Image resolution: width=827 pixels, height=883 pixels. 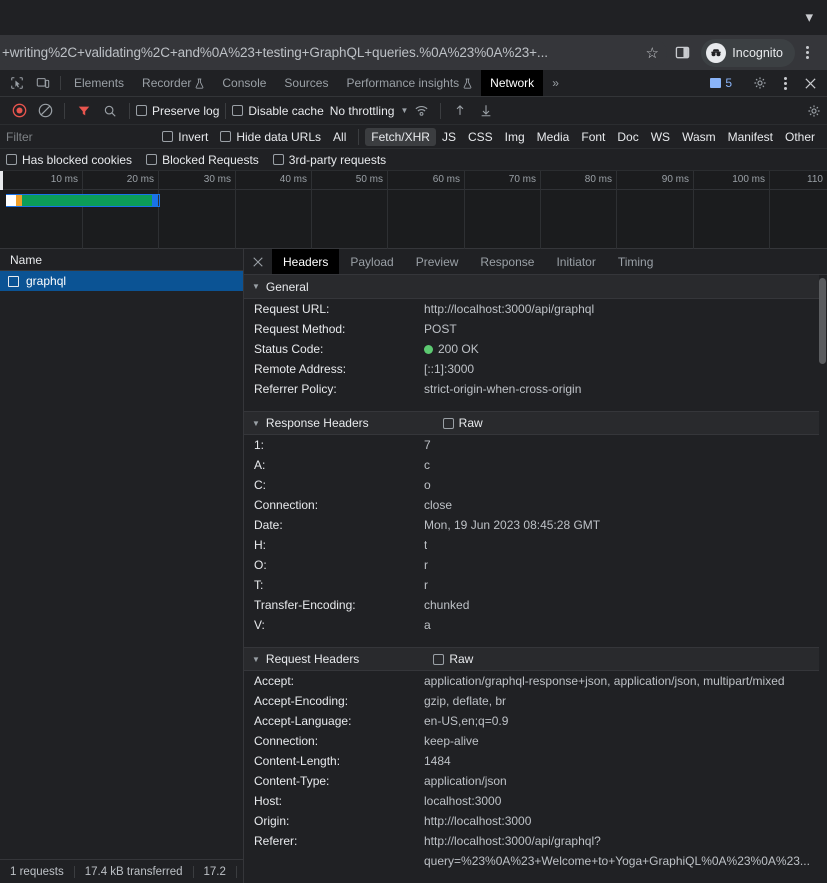 What do you see at coordinates (699, 137) in the screenshot?
I see `filter-type-wasm: Wasm` at bounding box center [699, 137].